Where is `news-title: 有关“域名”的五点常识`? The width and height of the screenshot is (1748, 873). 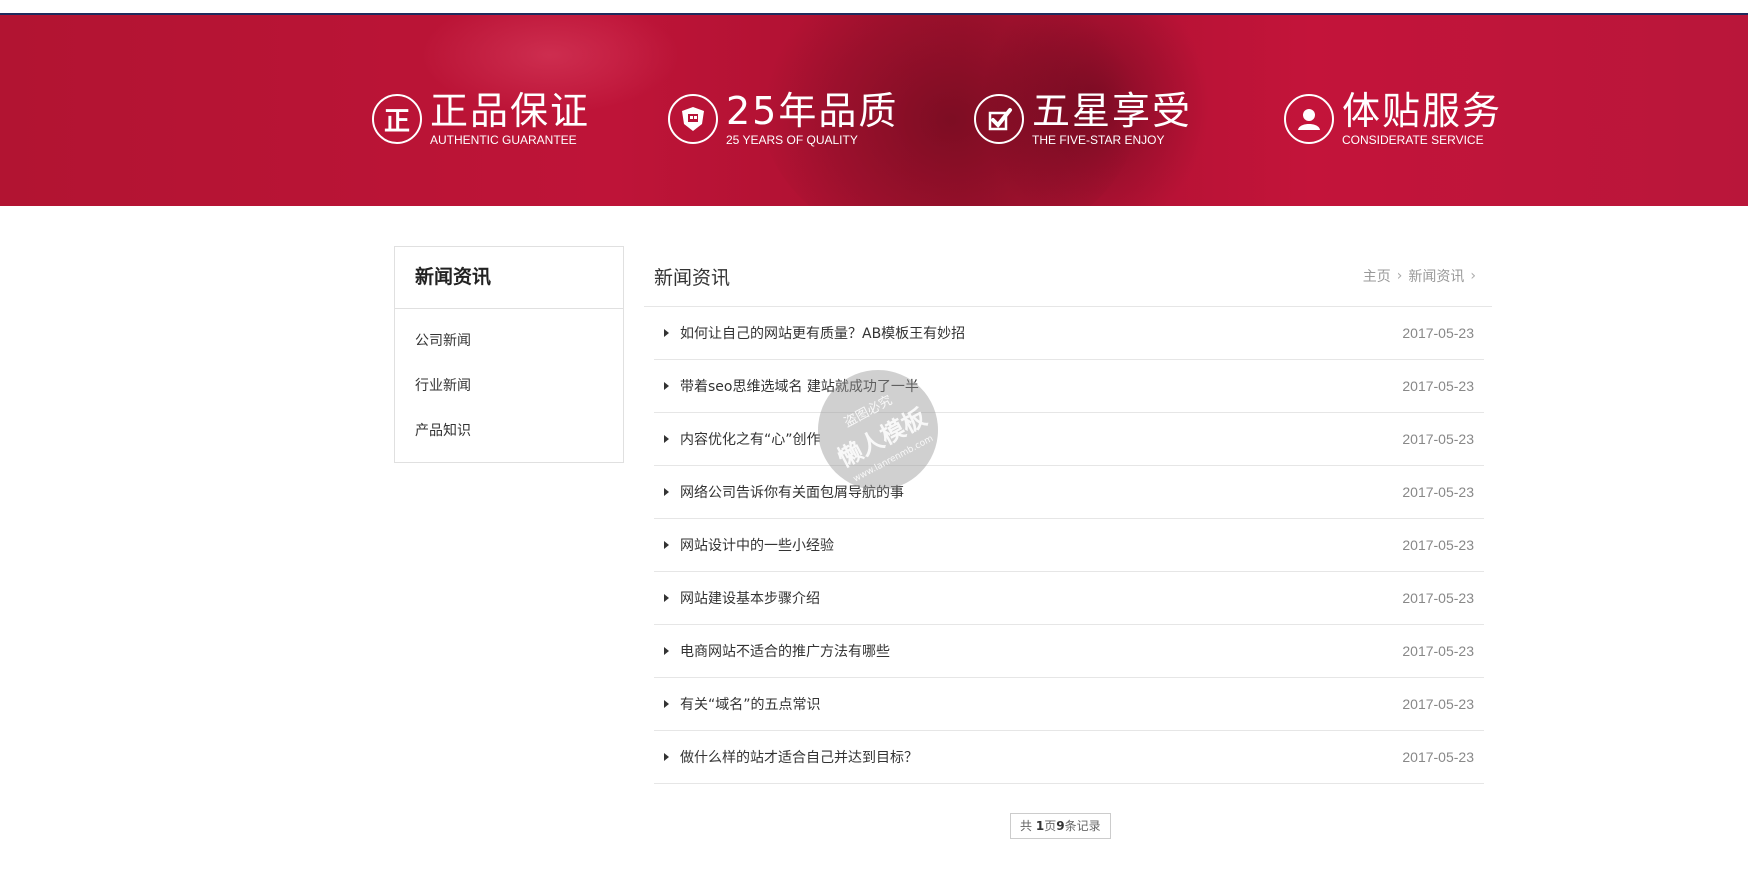
news-title: 有关“域名”的五点常识 is located at coordinates (750, 704).